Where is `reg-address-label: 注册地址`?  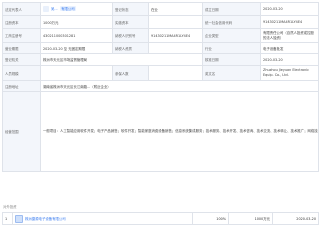 reg-address-label: 注册地址 is located at coordinates (21, 86).